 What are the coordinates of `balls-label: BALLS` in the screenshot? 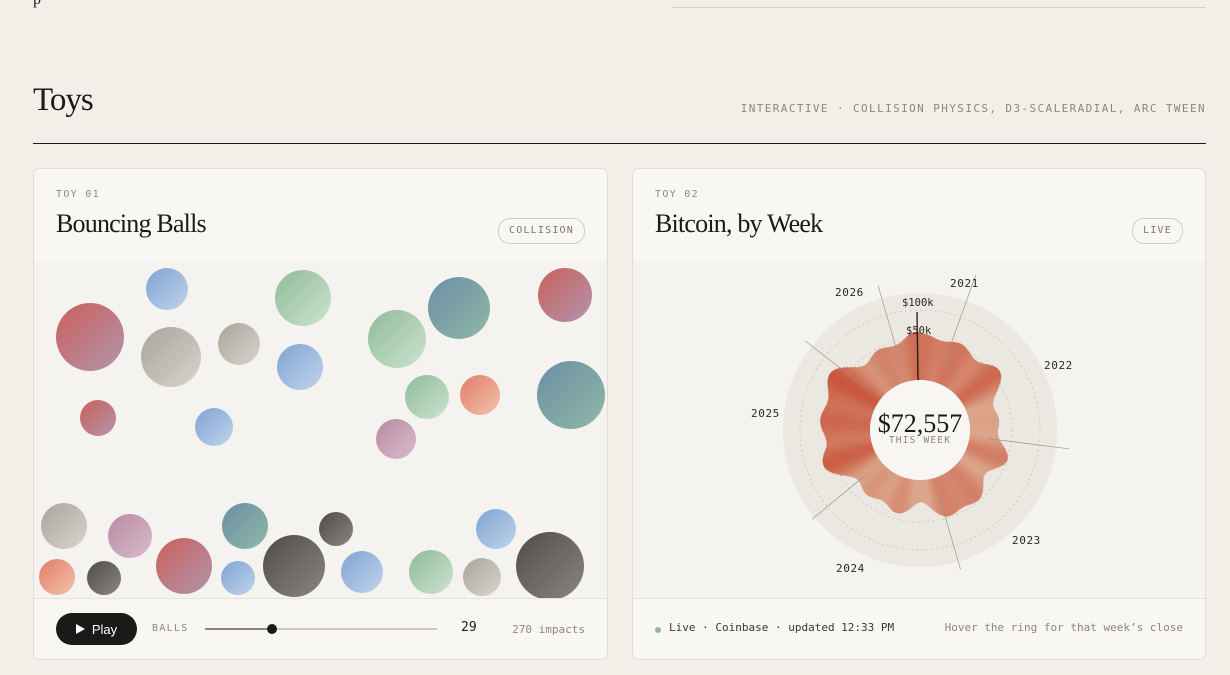 It's located at (170, 628).